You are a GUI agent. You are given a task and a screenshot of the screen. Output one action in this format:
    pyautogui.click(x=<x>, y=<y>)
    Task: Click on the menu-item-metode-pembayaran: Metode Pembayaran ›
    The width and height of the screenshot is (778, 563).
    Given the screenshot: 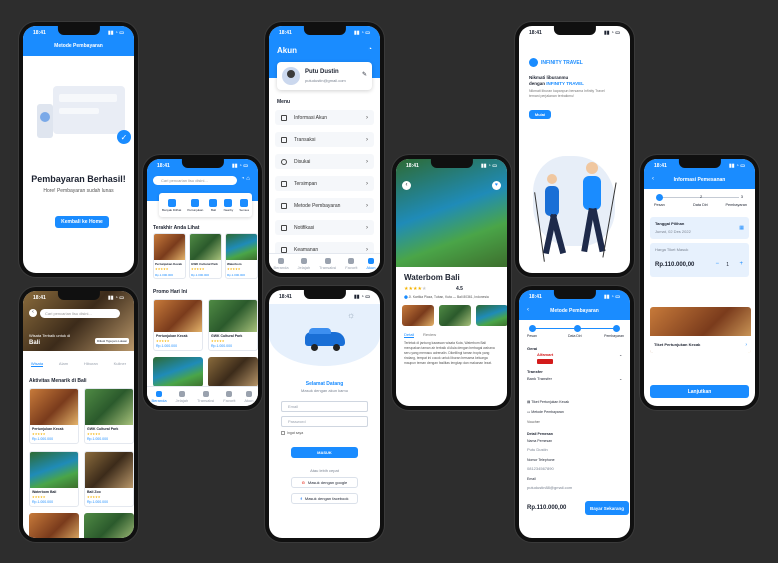 What is the action you would take?
    pyautogui.click(x=324, y=205)
    